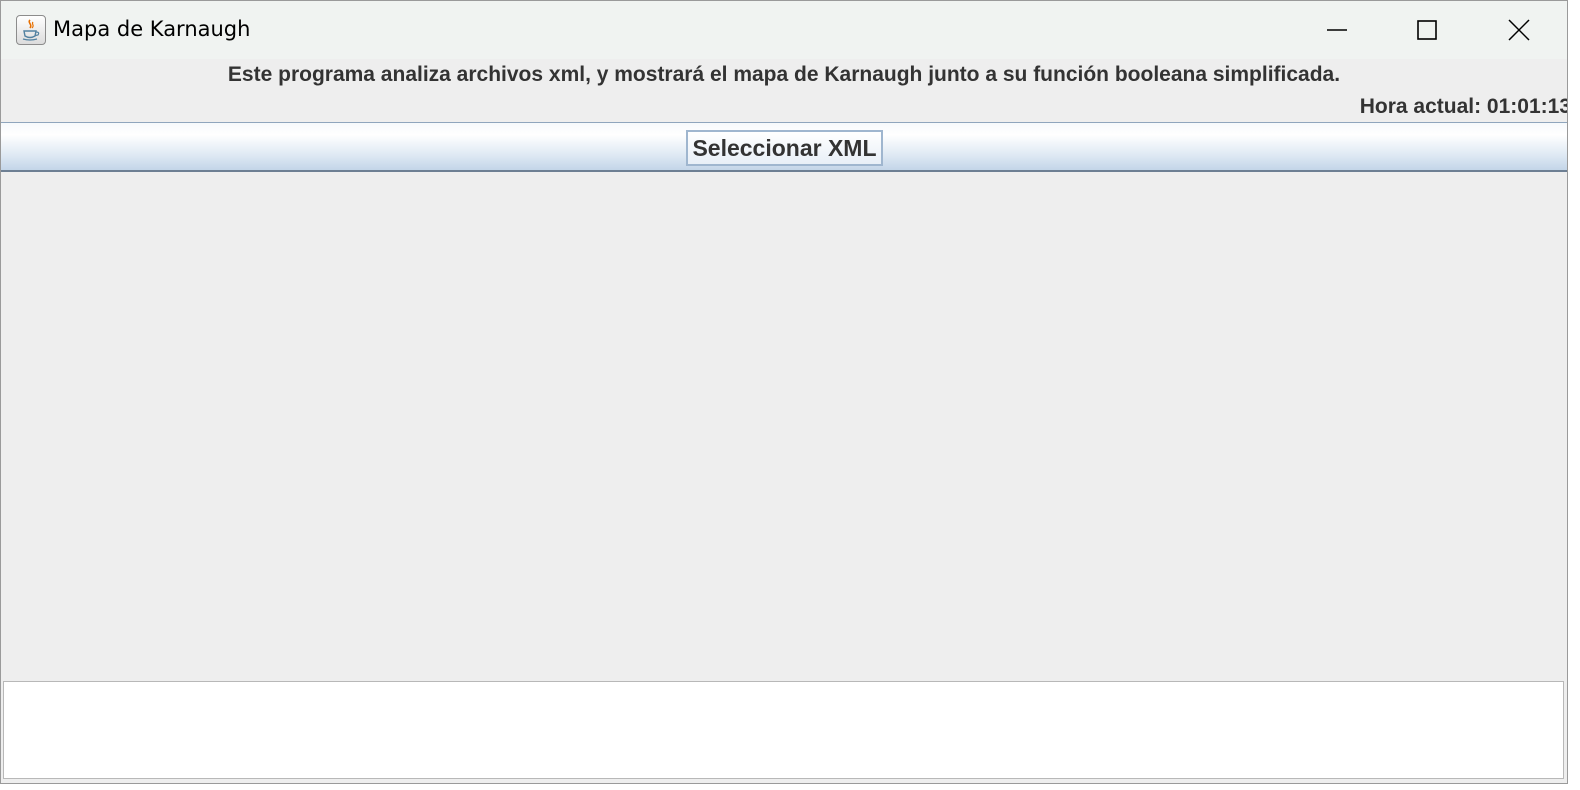  What do you see at coordinates (152, 29) in the screenshot?
I see `window-title: Mapa de Karnaugh` at bounding box center [152, 29].